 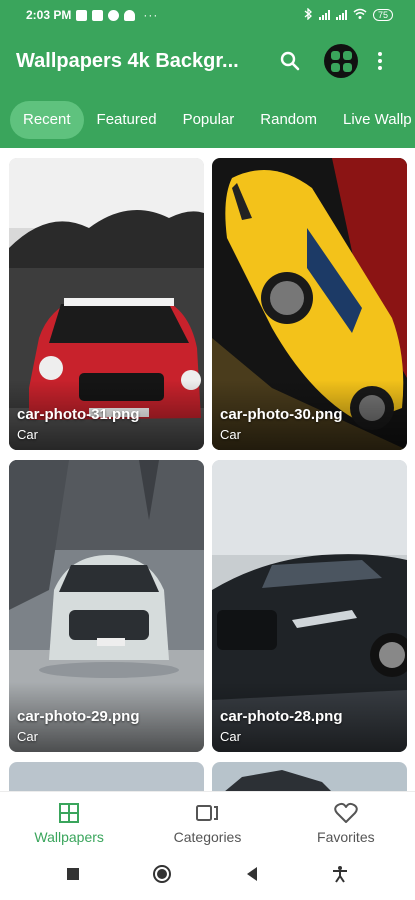 I want to click on wallpaper-filename: car-photo-29.png, so click(x=78, y=716).